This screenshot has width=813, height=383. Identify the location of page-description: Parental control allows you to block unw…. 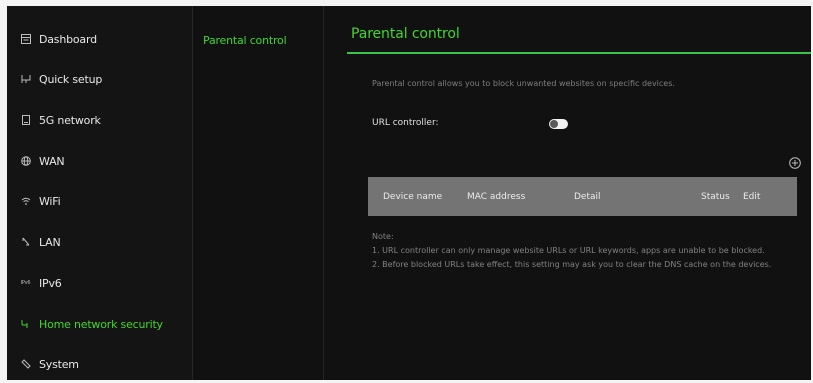
(523, 83).